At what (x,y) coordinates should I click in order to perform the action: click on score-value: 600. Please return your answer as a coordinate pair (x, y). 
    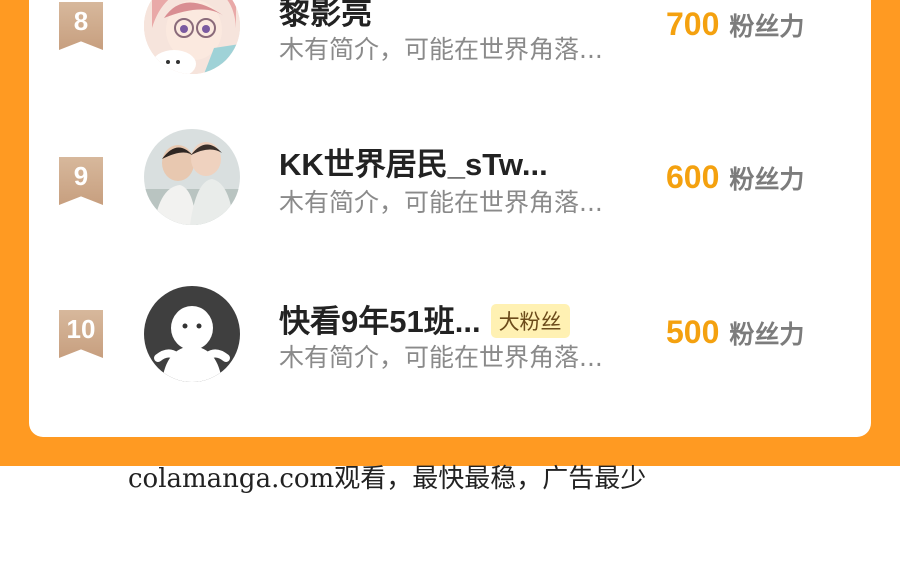
    Looking at the image, I should click on (693, 177).